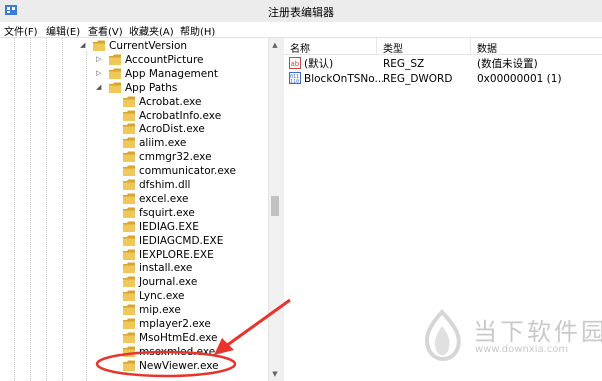 The width and height of the screenshot is (602, 381). I want to click on value-data: (数值未设置), so click(507, 64).